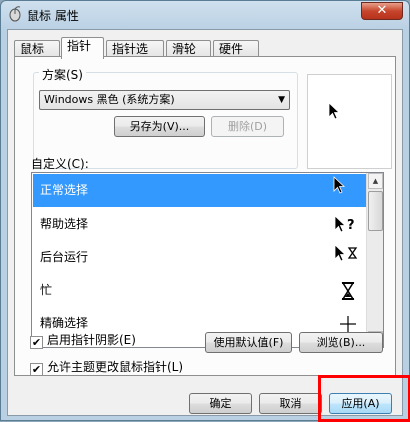 The width and height of the screenshot is (410, 422). Describe the element at coordinates (60, 164) in the screenshot. I see `customize-label: 自定义(C):` at that location.